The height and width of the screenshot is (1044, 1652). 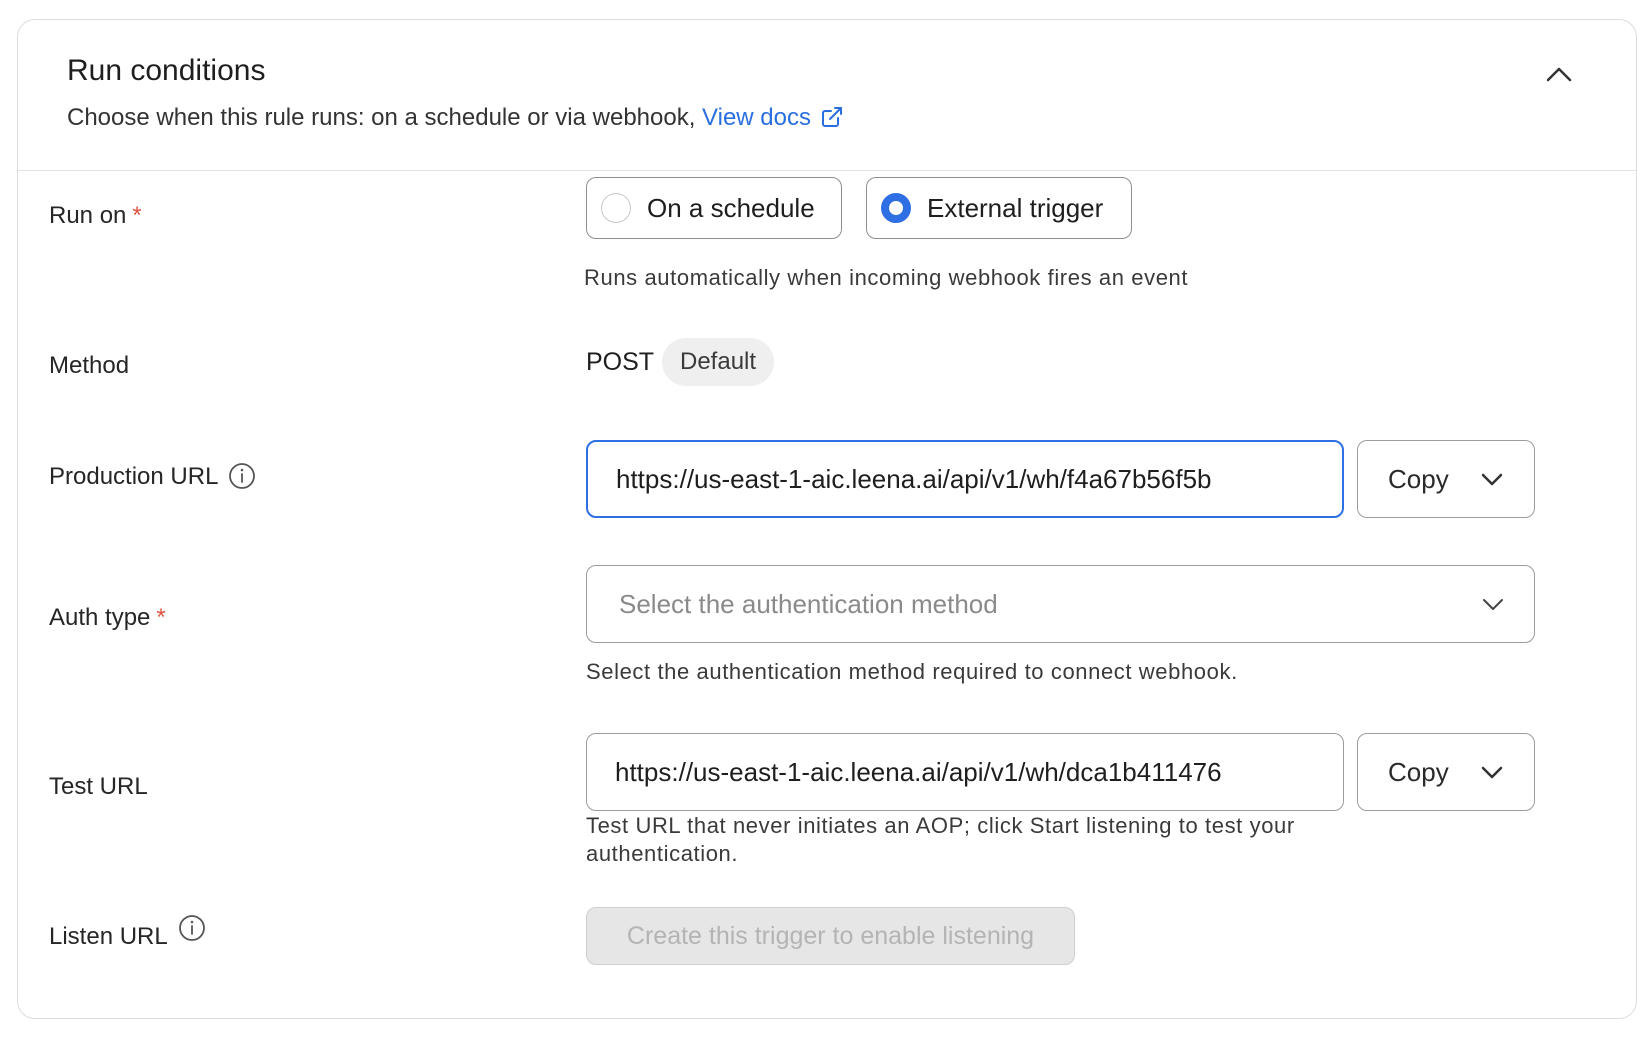 I want to click on view-docs-link: View docs, so click(x=772, y=117).